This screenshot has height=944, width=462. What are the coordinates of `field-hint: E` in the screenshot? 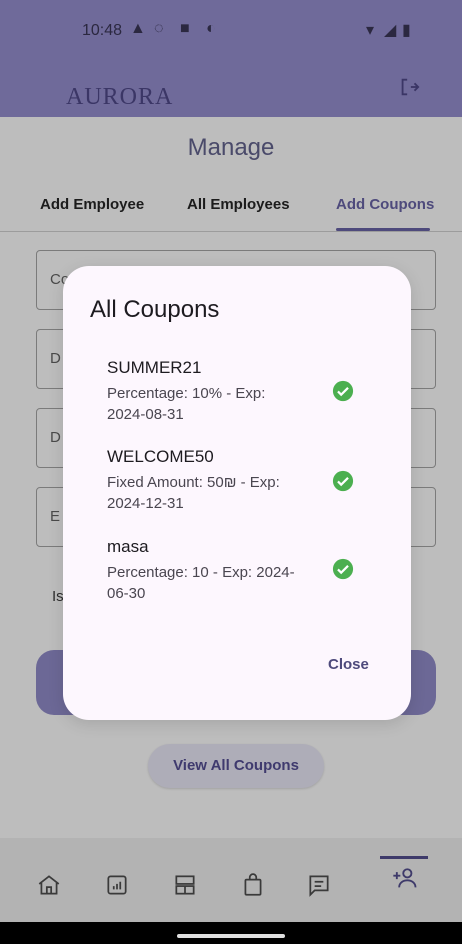 It's located at (55, 516).